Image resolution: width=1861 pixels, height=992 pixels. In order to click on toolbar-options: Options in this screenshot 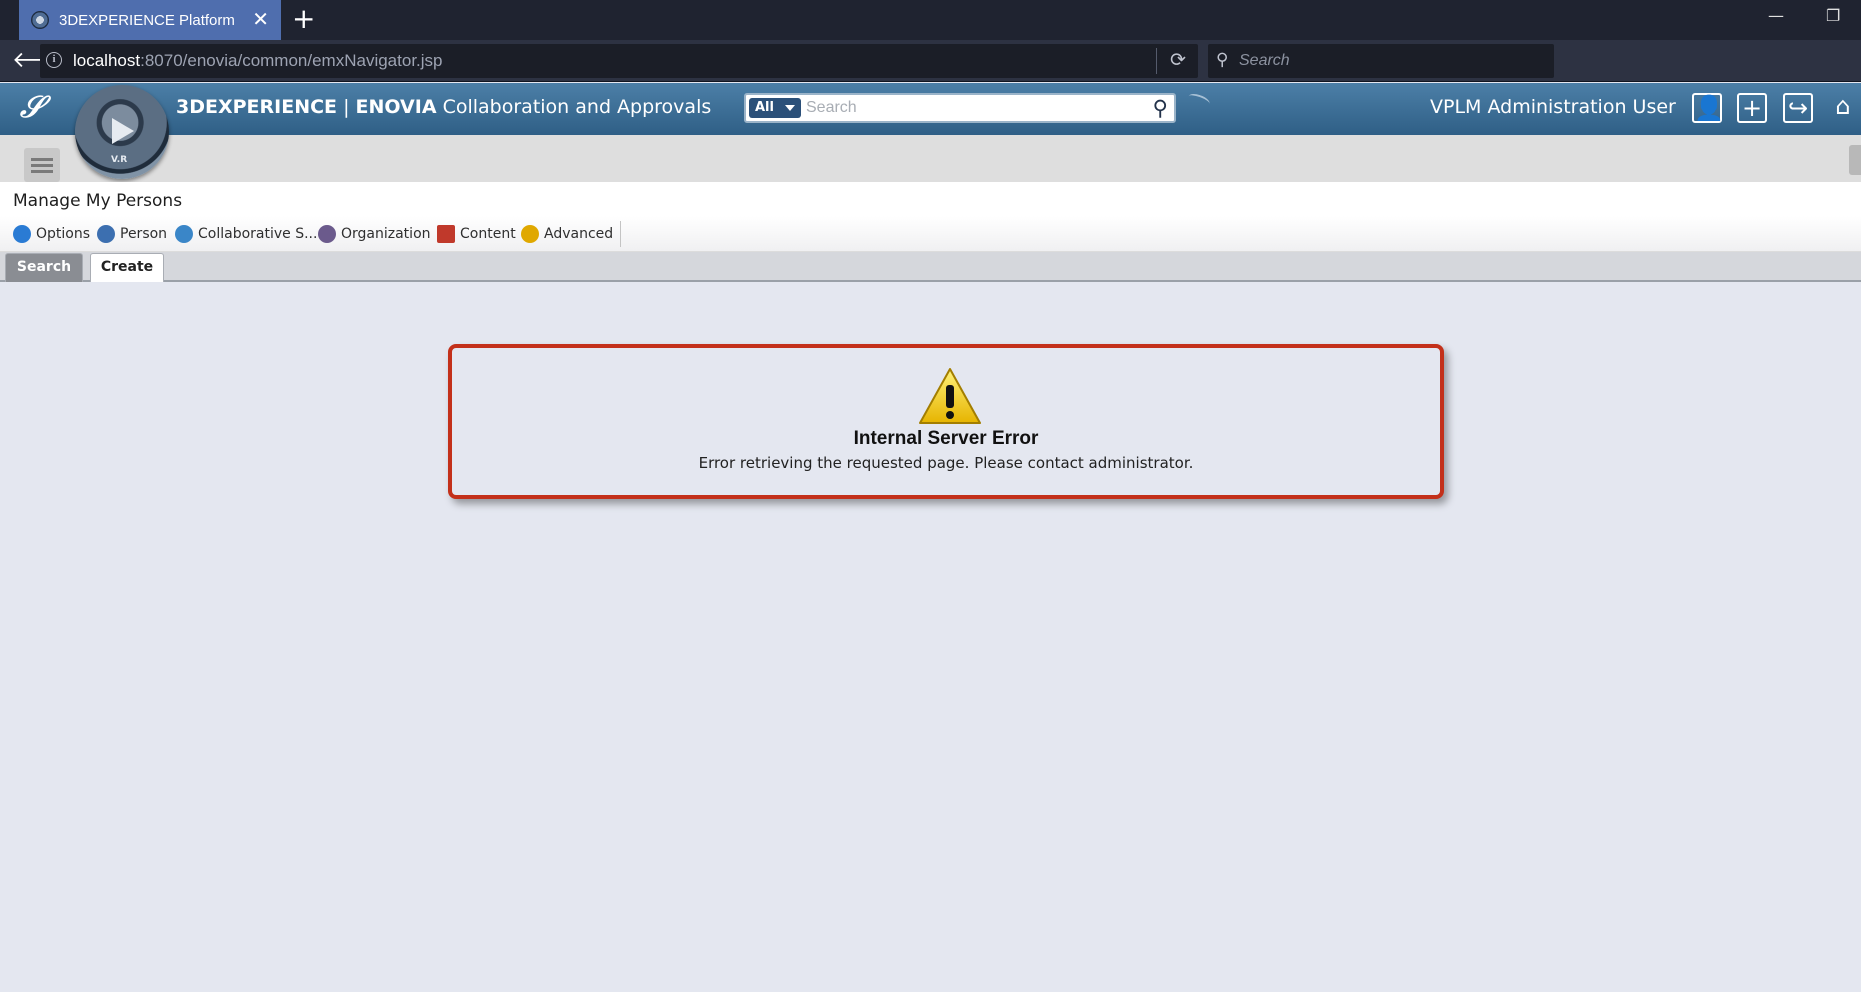, I will do `click(51, 234)`.